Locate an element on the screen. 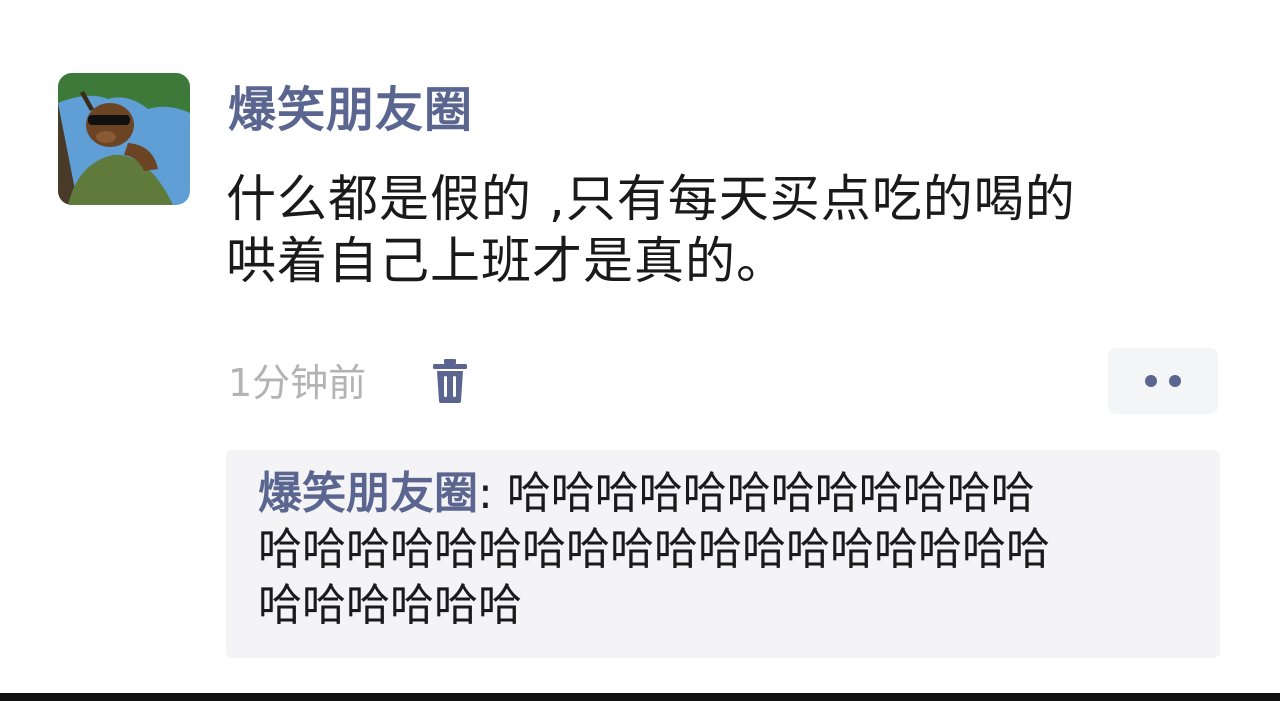 Image resolution: width=1280 pixels, height=701 pixels. post-text: 什么都是假的 ,只有每天买点吃的喝的 哄着自己上班才是真的。 is located at coordinates (716, 230).